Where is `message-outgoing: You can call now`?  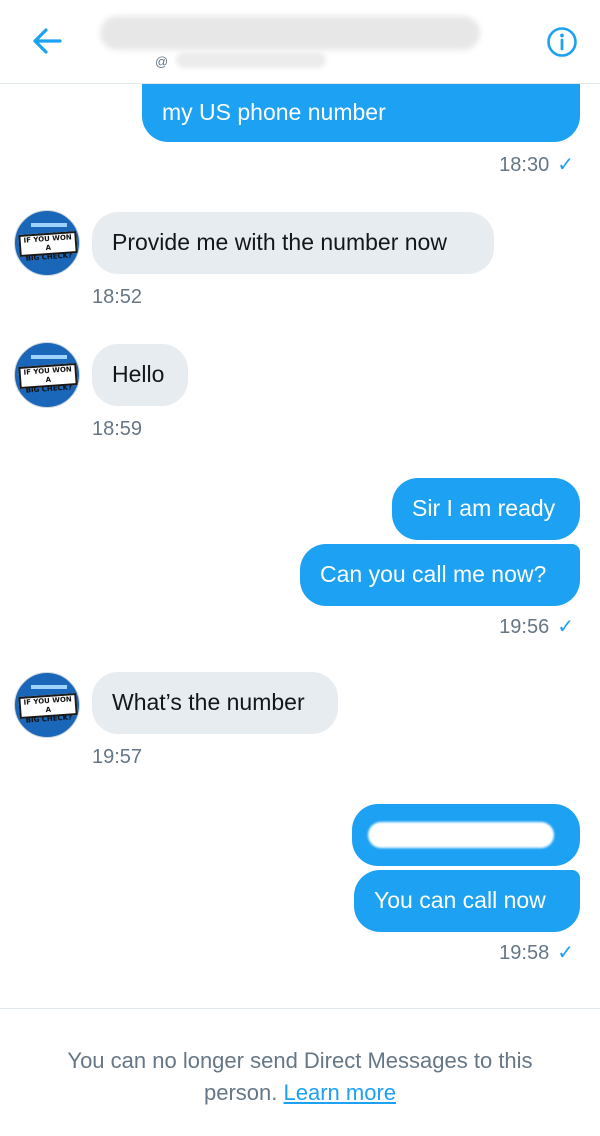 message-outgoing: You can call now is located at coordinates (467, 901).